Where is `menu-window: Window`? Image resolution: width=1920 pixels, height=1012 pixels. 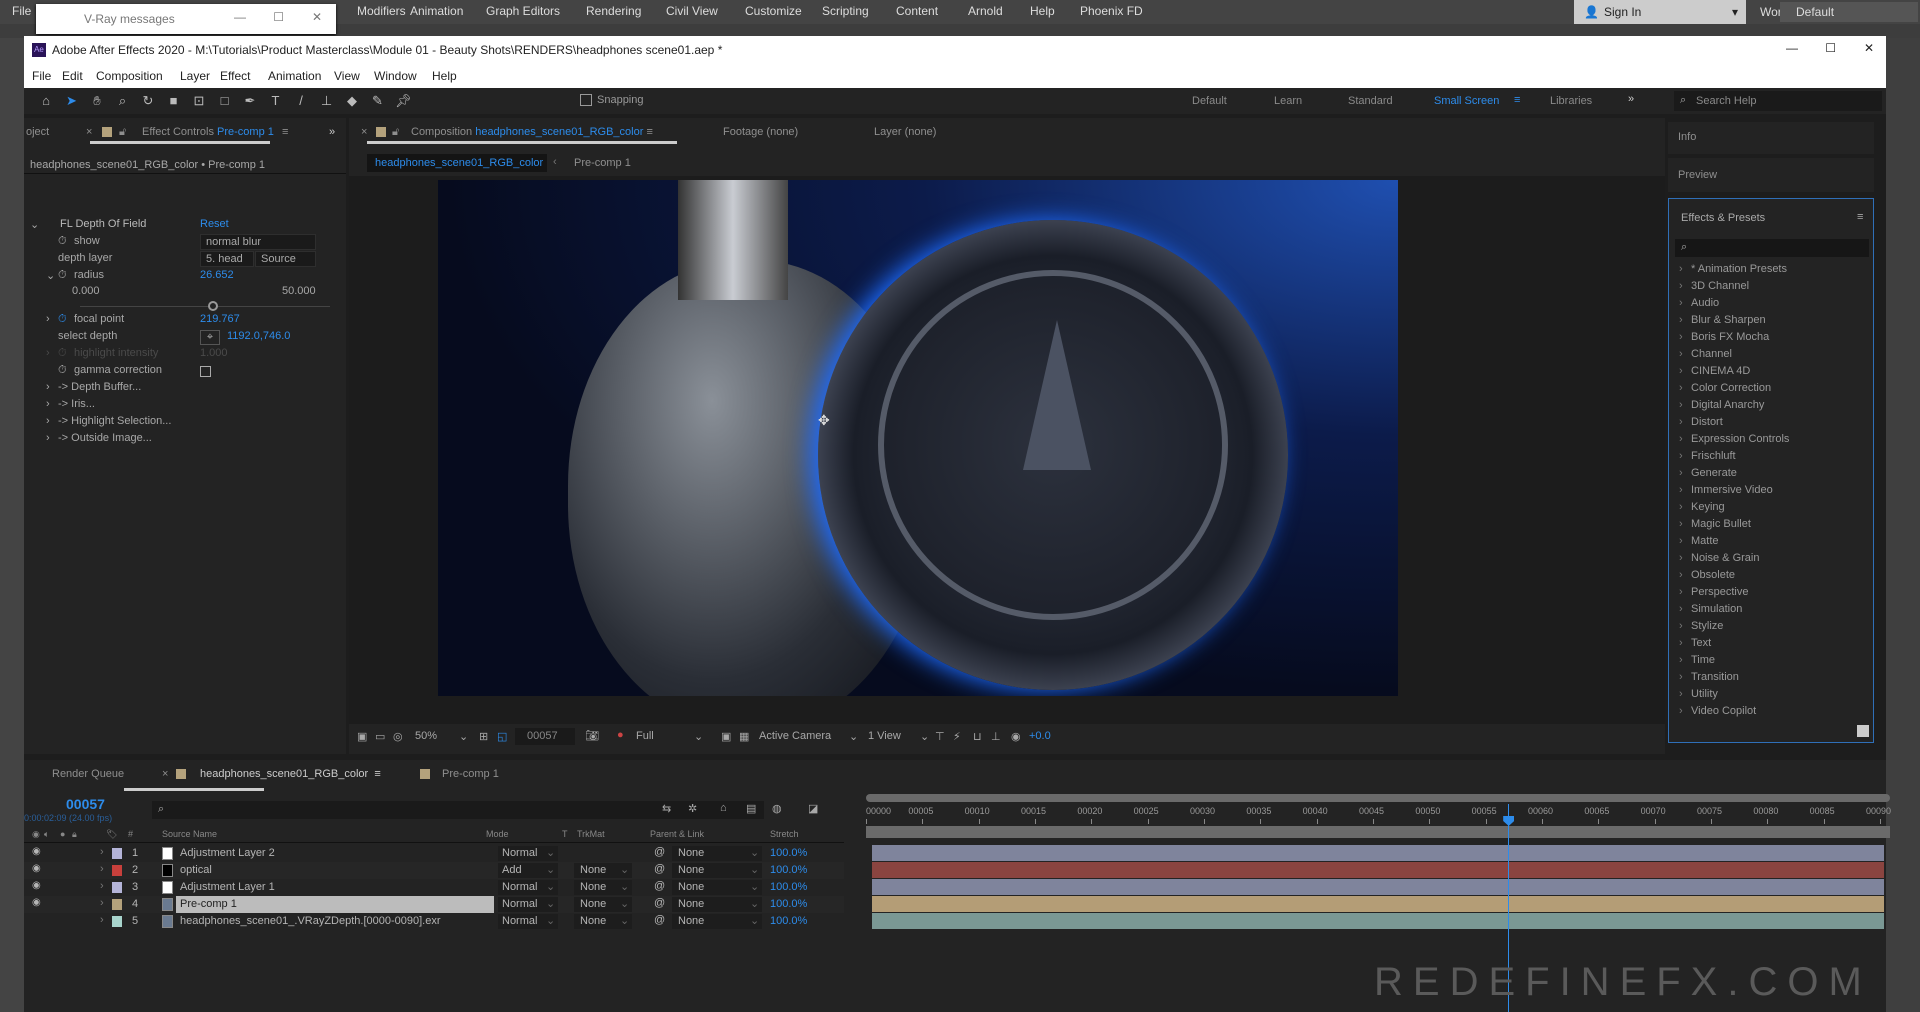
menu-window: Window is located at coordinates (395, 76).